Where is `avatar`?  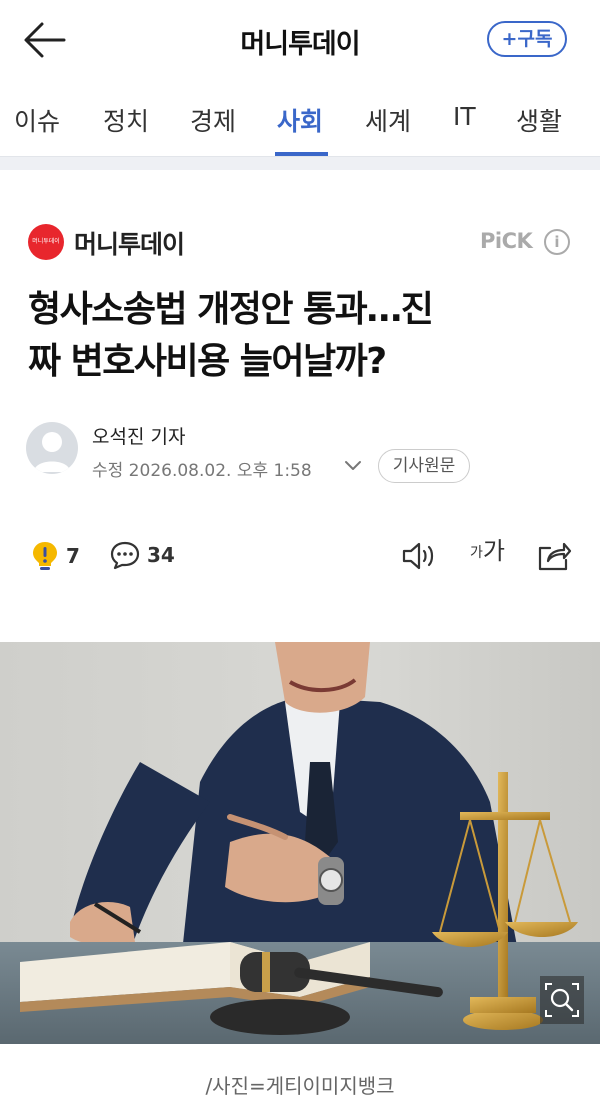 avatar is located at coordinates (52, 448).